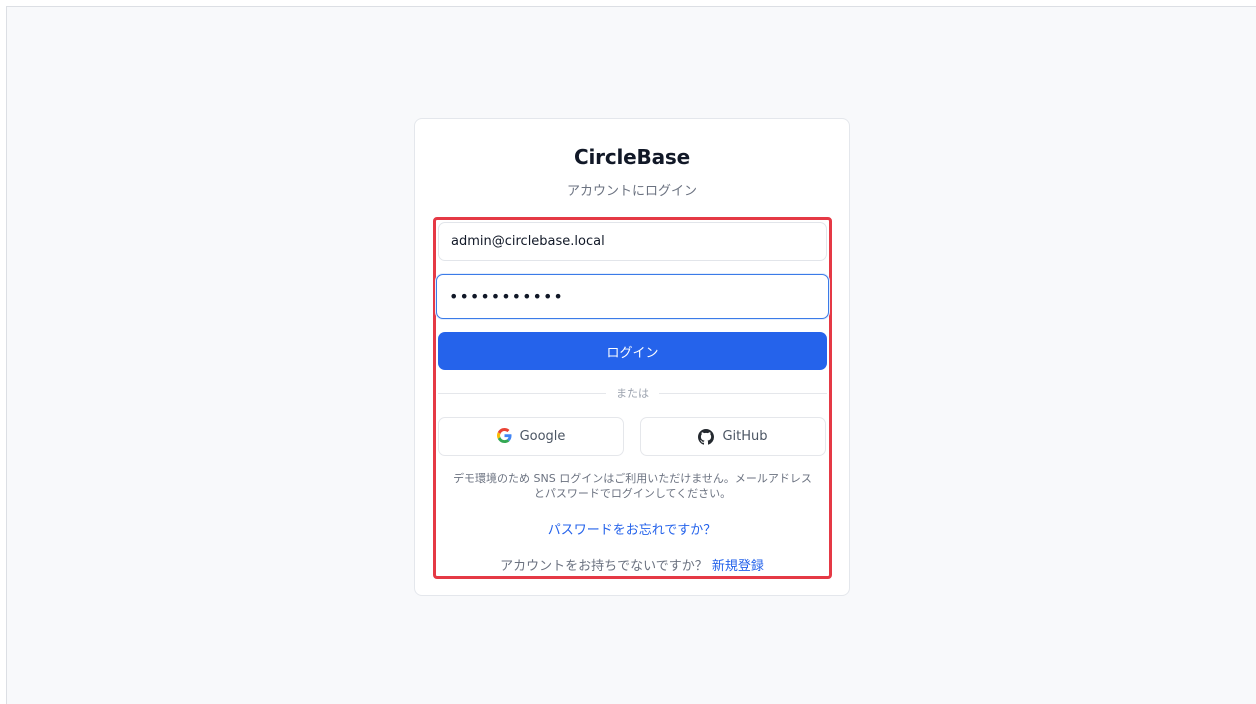 The height and width of the screenshot is (704, 1256). I want to click on github-login-button: GitHub, so click(733, 436).